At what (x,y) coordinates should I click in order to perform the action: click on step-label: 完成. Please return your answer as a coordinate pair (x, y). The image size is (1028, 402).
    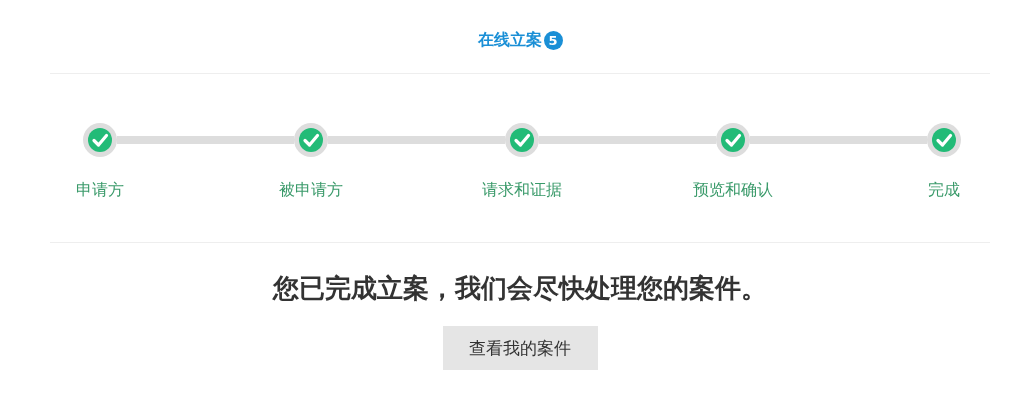
    Looking at the image, I should click on (944, 190).